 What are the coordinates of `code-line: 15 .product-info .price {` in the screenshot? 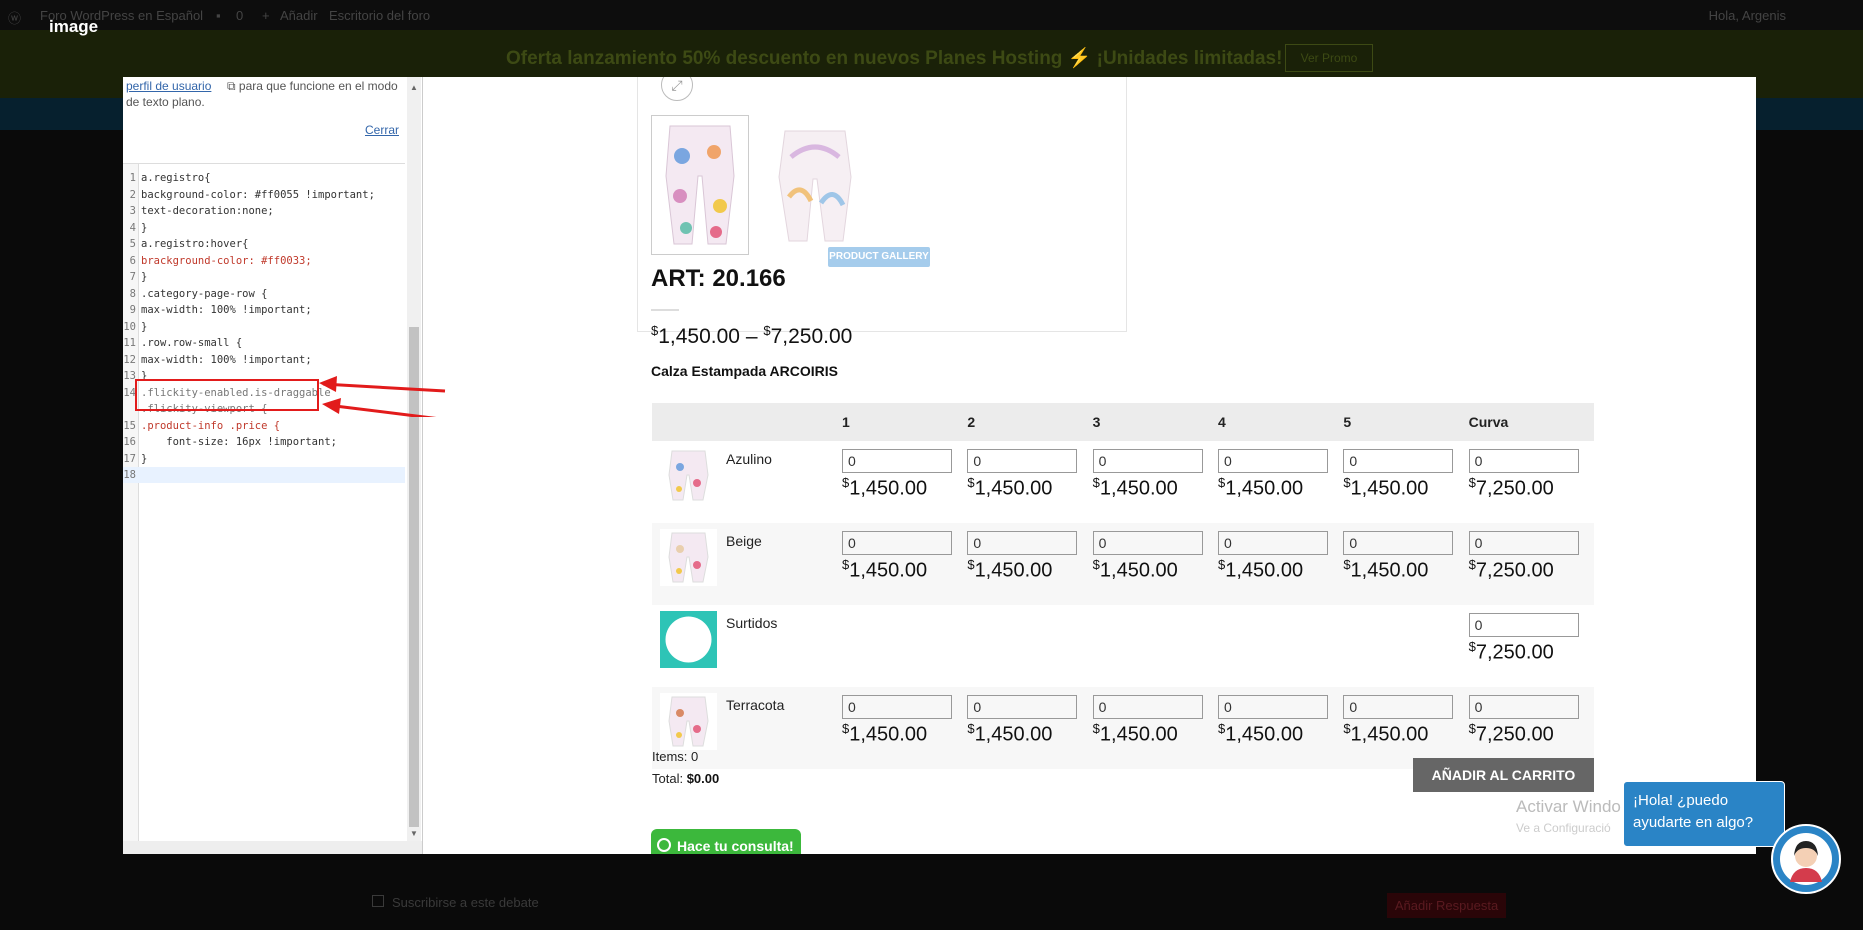 It's located at (264, 426).